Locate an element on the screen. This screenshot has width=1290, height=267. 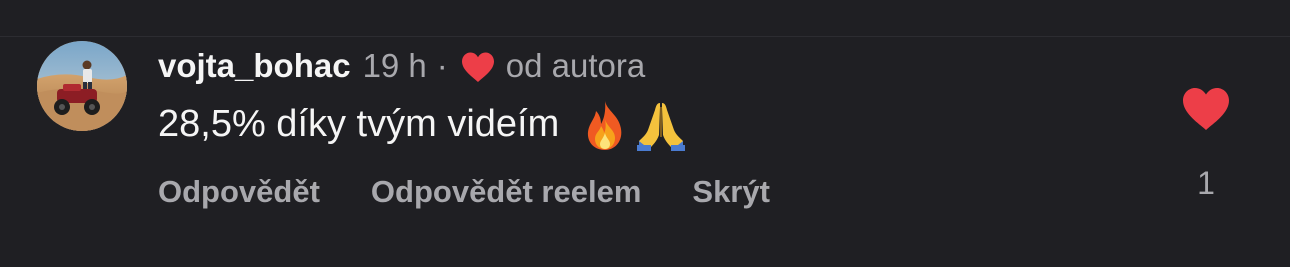
avatar-photo is located at coordinates (82, 86).